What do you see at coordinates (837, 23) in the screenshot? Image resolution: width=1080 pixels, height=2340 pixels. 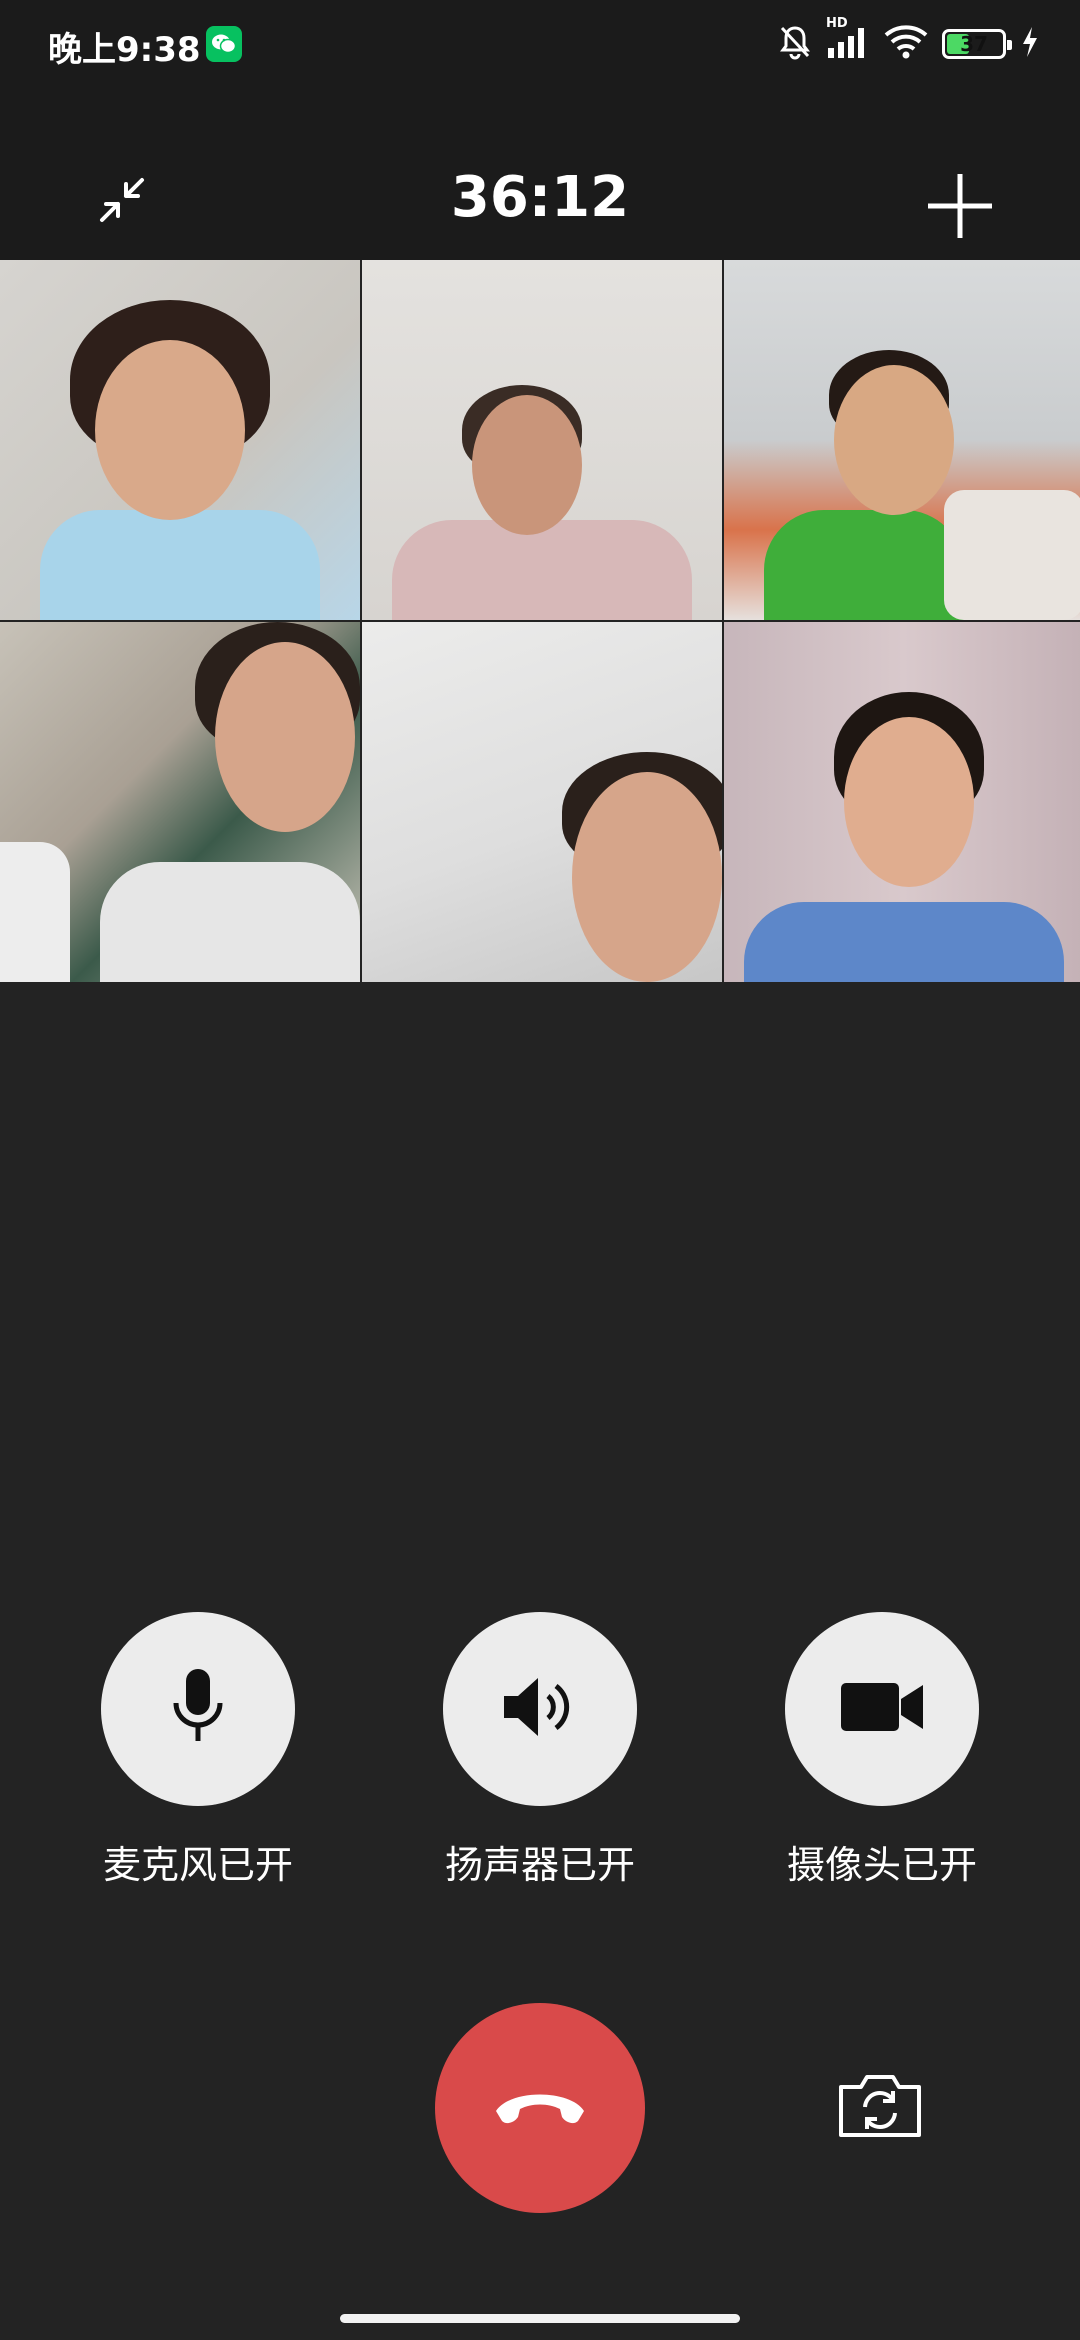 I see `network-type: HD` at bounding box center [837, 23].